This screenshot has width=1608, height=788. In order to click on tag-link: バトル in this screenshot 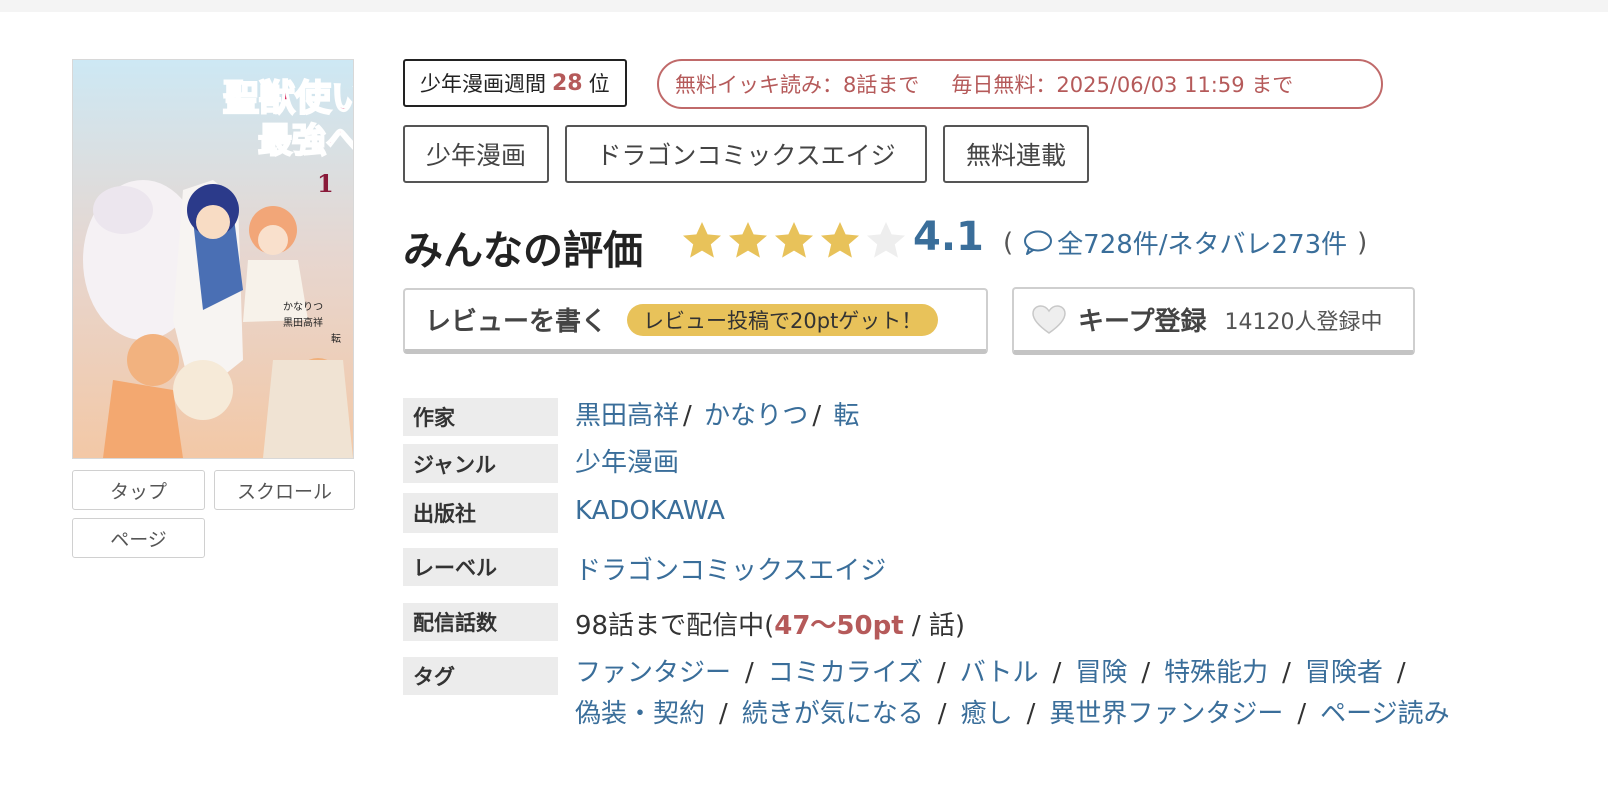, I will do `click(999, 673)`.